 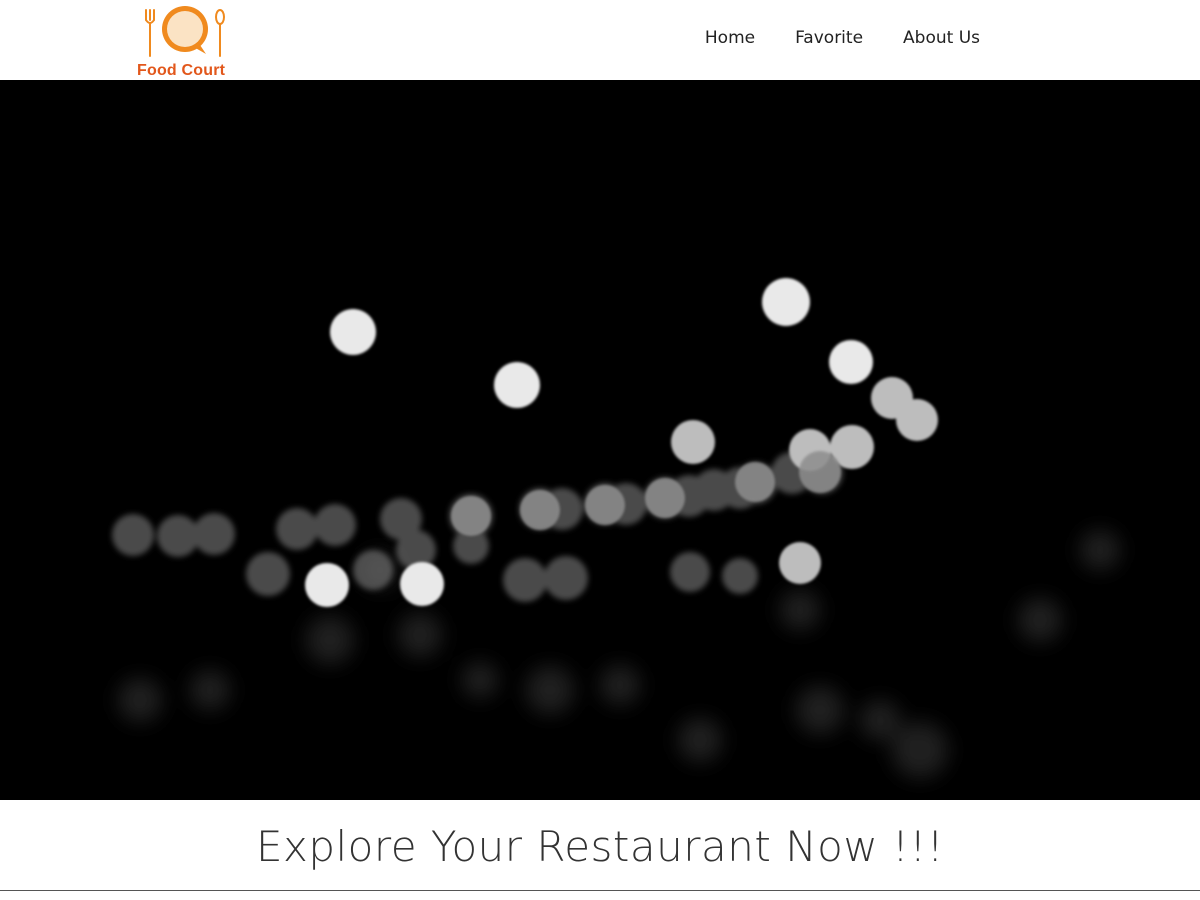 I want to click on plate-fork-spoon-icon, so click(x=185, y=31).